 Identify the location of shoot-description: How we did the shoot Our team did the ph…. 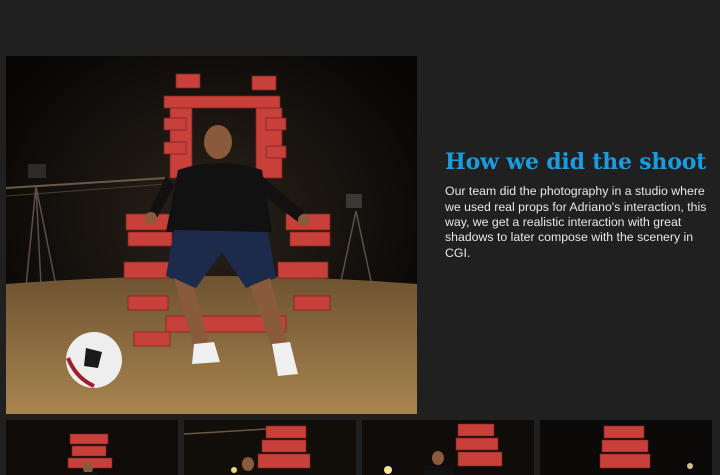
(576, 205).